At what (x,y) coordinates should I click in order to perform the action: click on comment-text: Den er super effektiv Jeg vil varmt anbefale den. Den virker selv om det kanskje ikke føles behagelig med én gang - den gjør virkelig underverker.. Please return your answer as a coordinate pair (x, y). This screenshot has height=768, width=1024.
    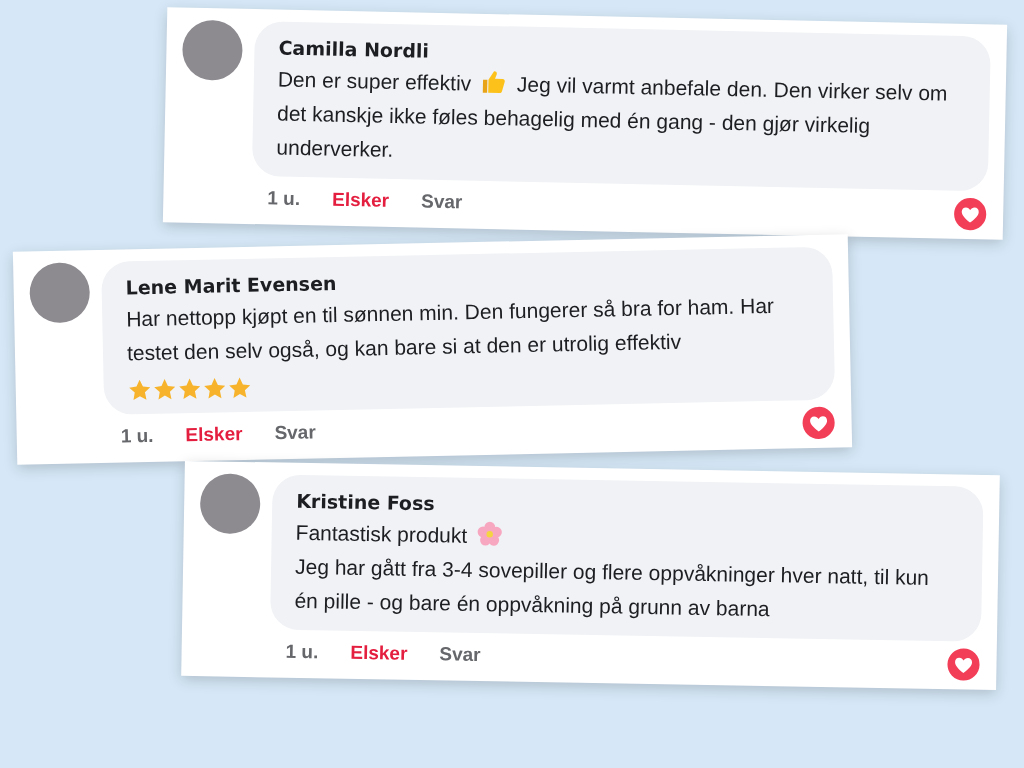
    Looking at the image, I should click on (612, 114).